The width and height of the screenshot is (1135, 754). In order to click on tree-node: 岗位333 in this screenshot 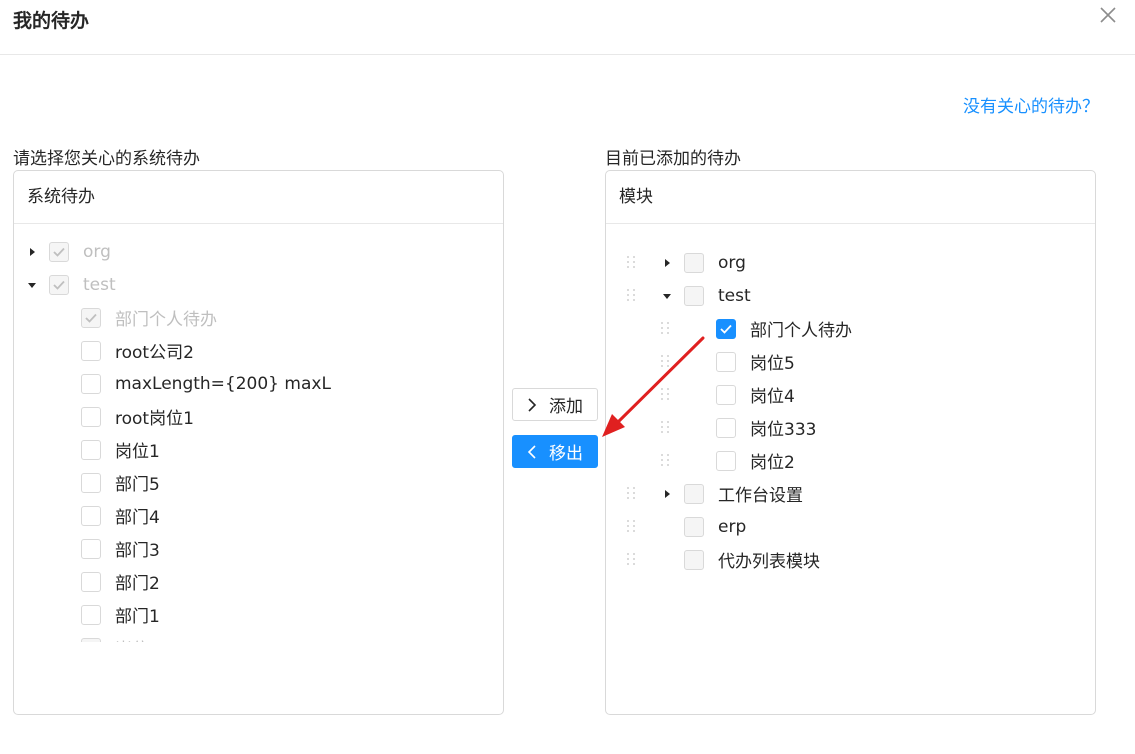, I will do `click(766, 427)`.